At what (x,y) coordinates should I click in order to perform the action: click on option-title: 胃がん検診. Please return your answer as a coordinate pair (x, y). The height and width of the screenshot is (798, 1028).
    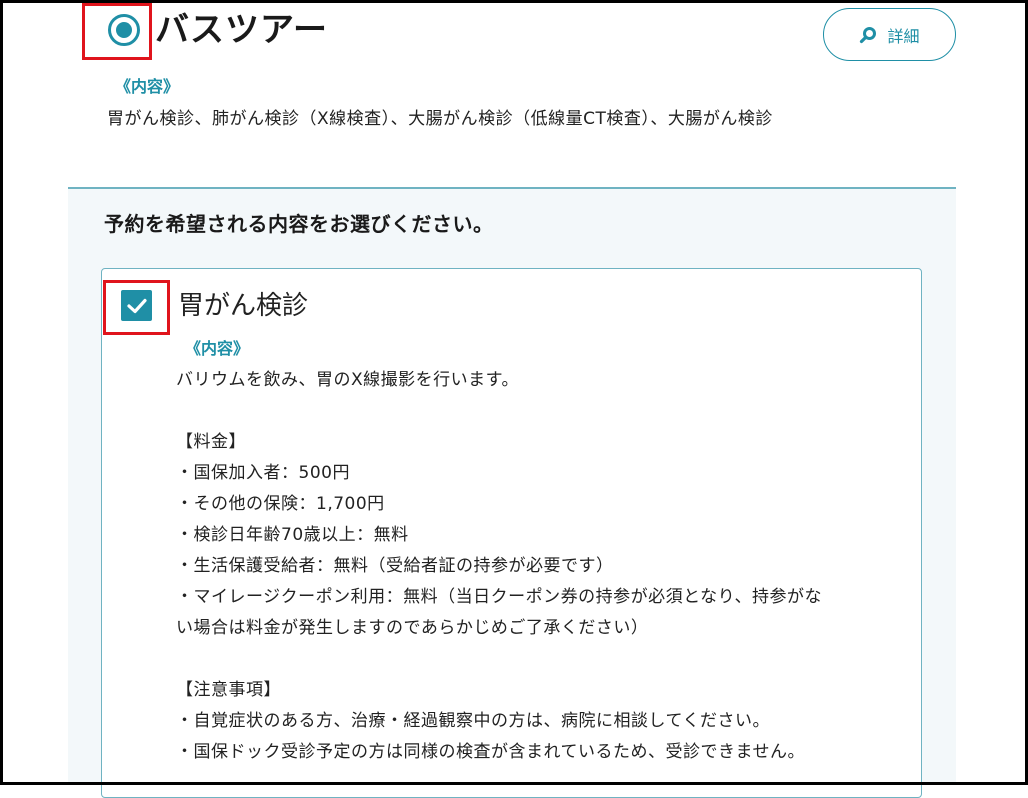
    Looking at the image, I should click on (243, 306).